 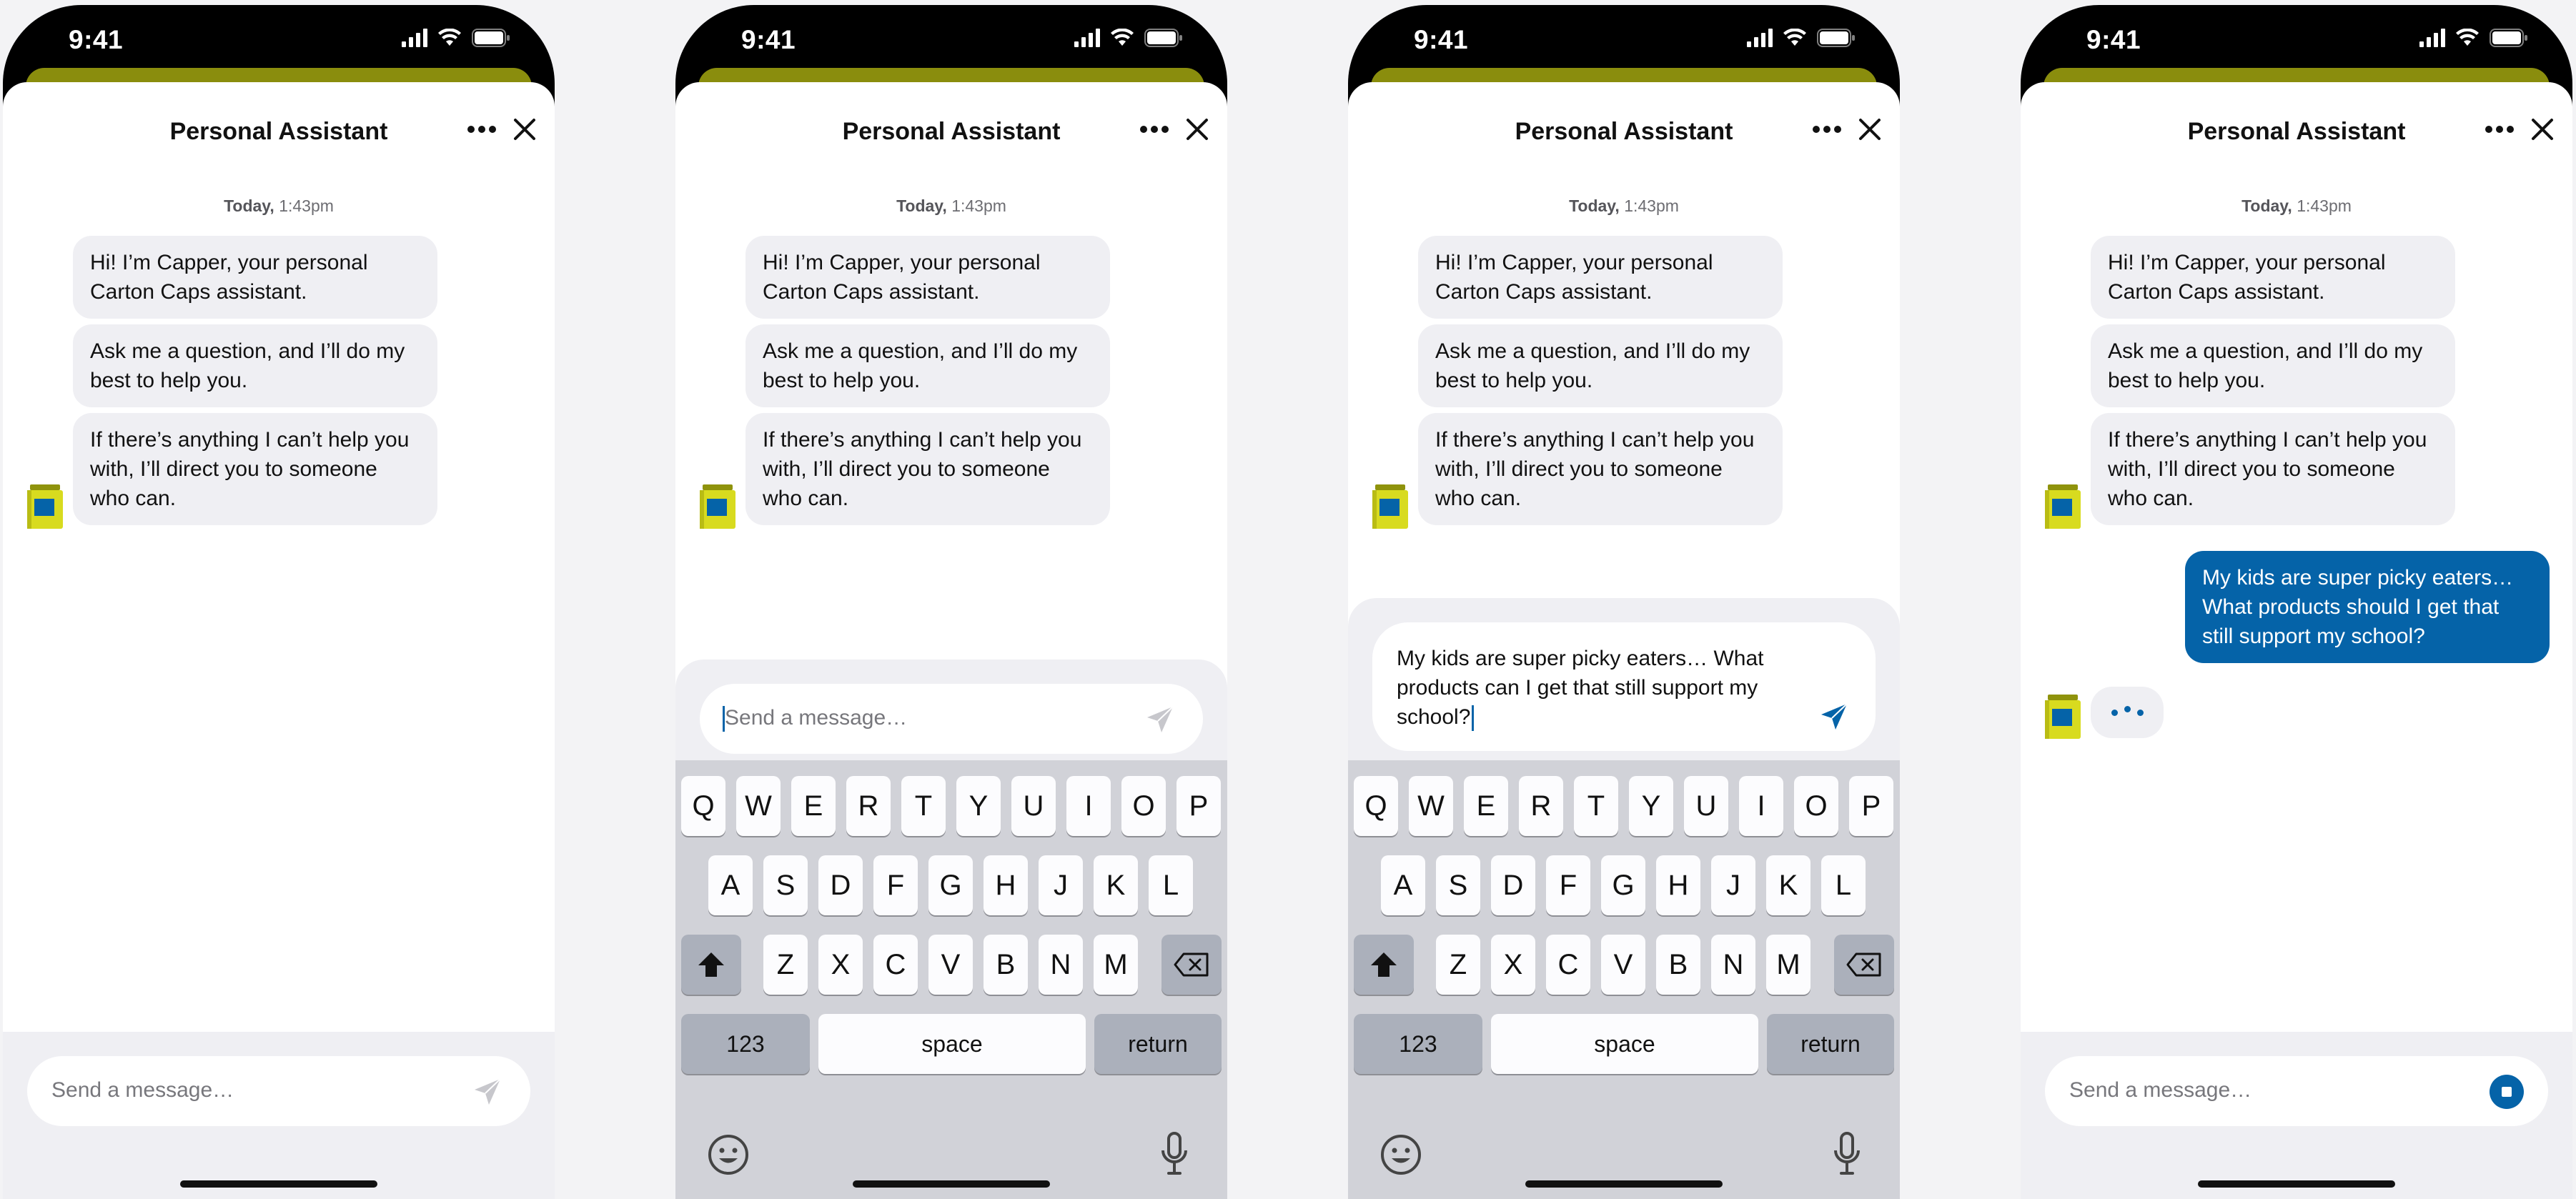 What do you see at coordinates (1129, 38) in the screenshot?
I see `status-icons` at bounding box center [1129, 38].